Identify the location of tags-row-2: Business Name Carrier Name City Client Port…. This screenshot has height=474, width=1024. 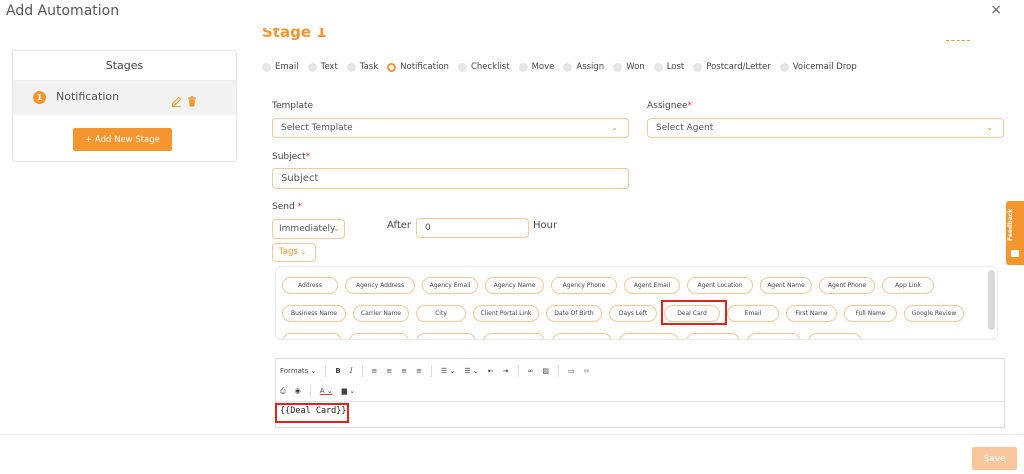
(626, 313).